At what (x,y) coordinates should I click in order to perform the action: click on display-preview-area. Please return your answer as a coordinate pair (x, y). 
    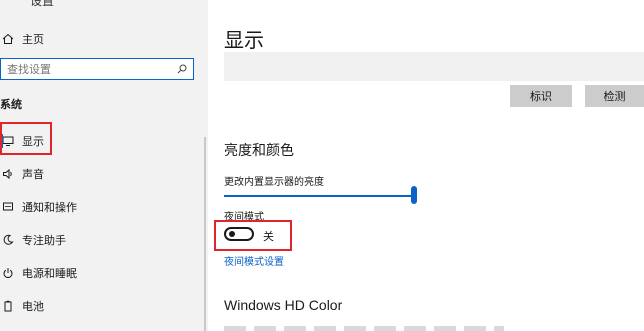
    Looking at the image, I should click on (434, 66).